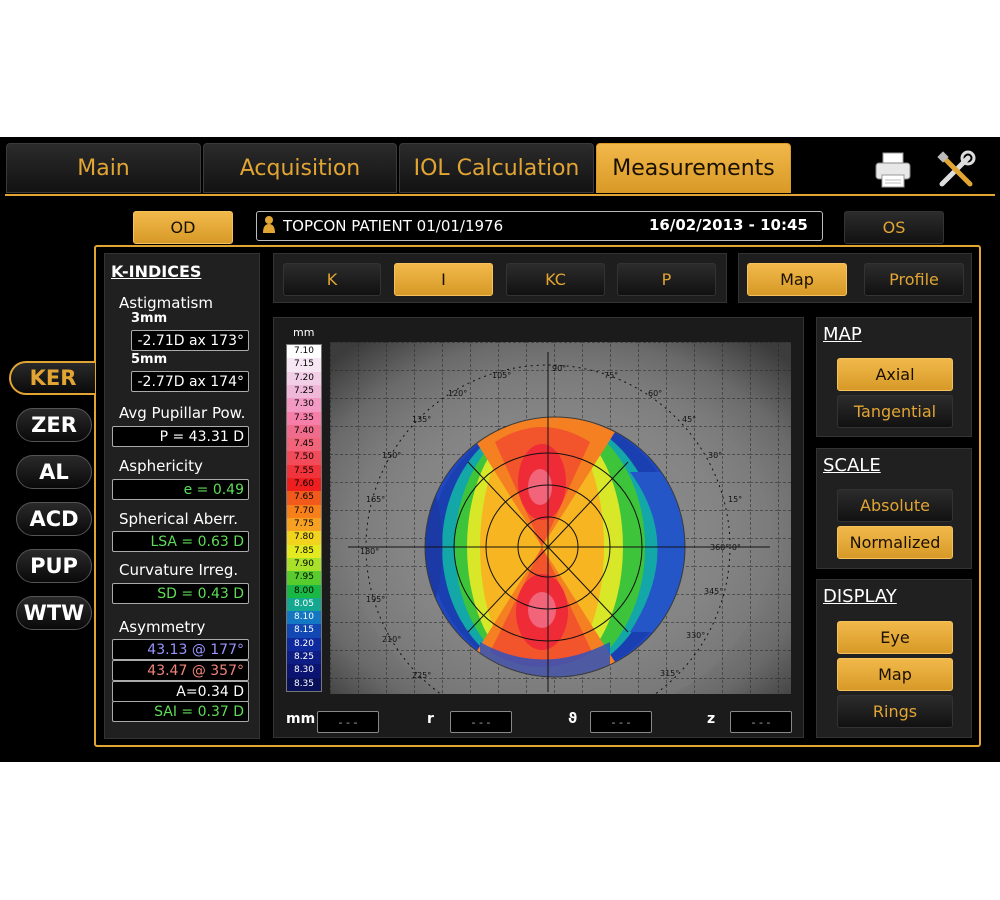  What do you see at coordinates (180, 541) in the screenshot?
I see `spherical-aberr-value: LSA = 0.63 D` at bounding box center [180, 541].